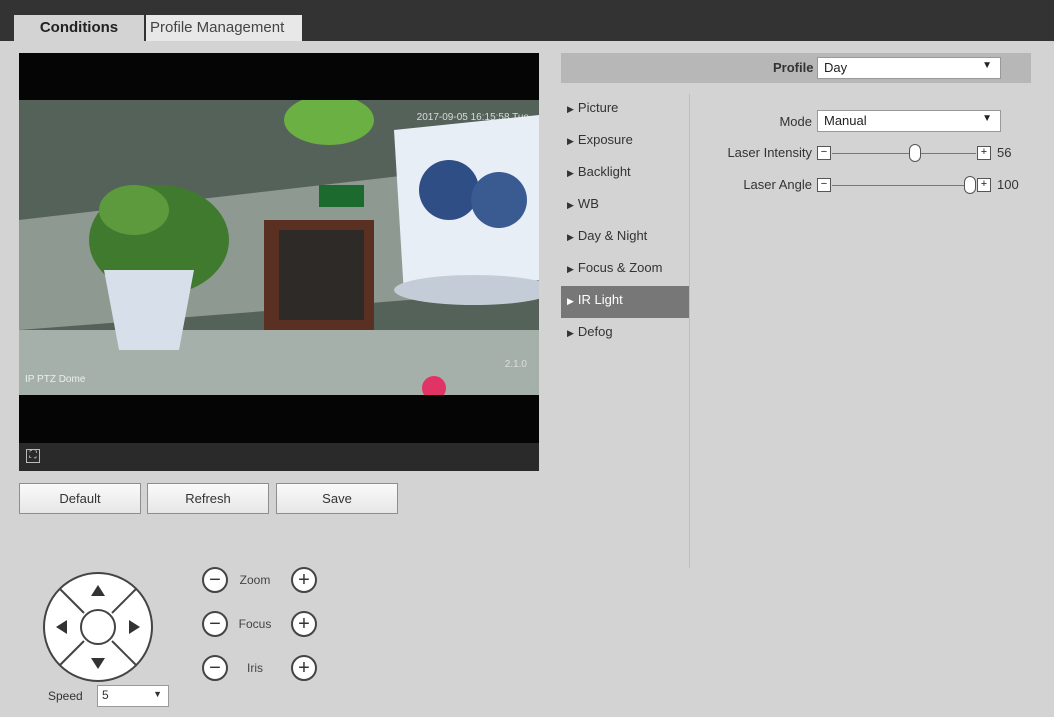 The image size is (1054, 717). I want to click on laser-angle-value: 100, so click(1008, 184).